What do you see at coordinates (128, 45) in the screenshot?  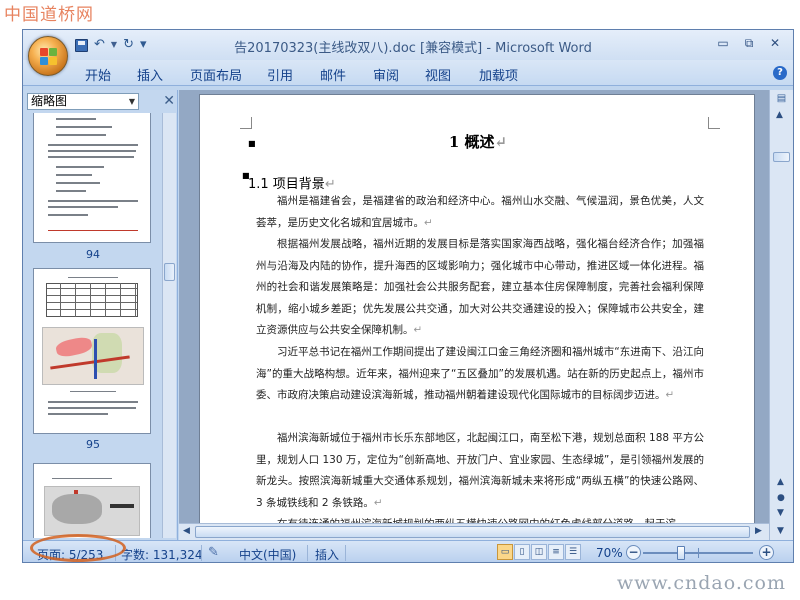 I see `redo-icon: ↻` at bounding box center [128, 45].